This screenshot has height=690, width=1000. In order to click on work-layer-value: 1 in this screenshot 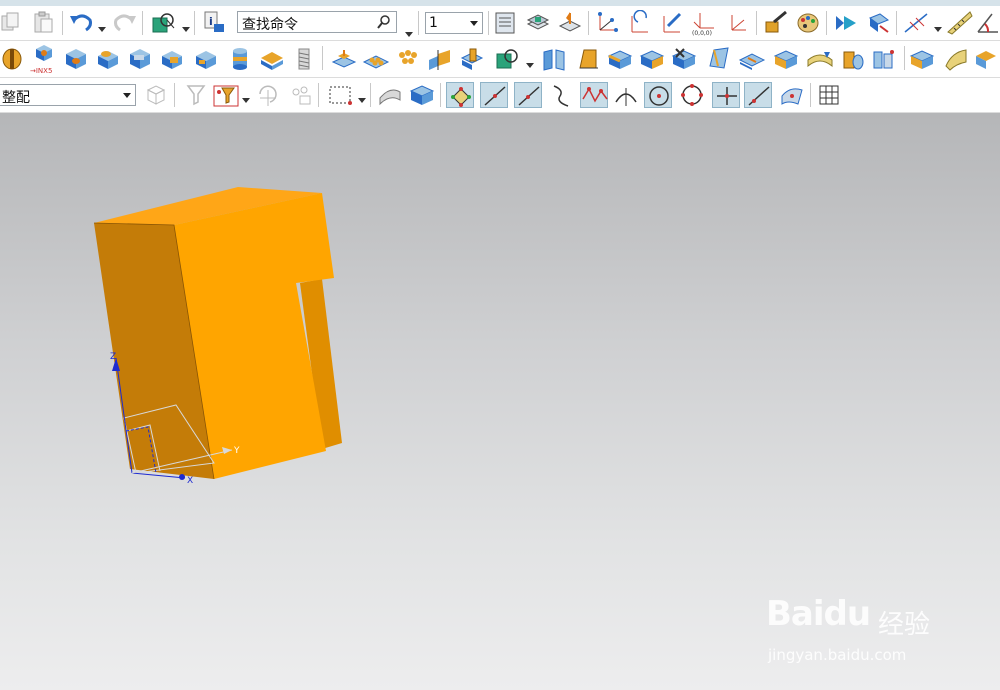, I will do `click(433, 23)`.